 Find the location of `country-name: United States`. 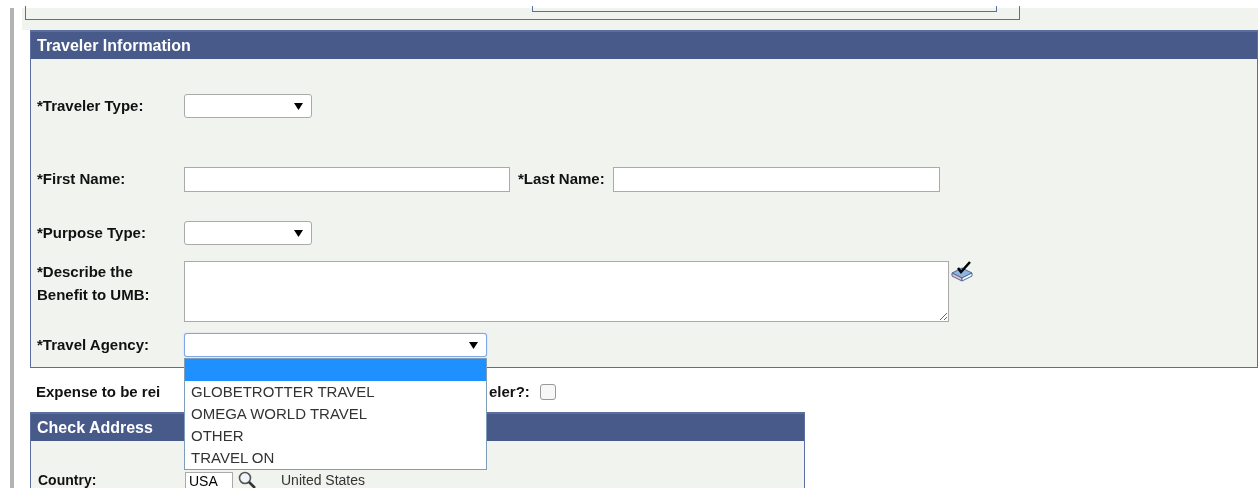

country-name: United States is located at coordinates (323, 480).